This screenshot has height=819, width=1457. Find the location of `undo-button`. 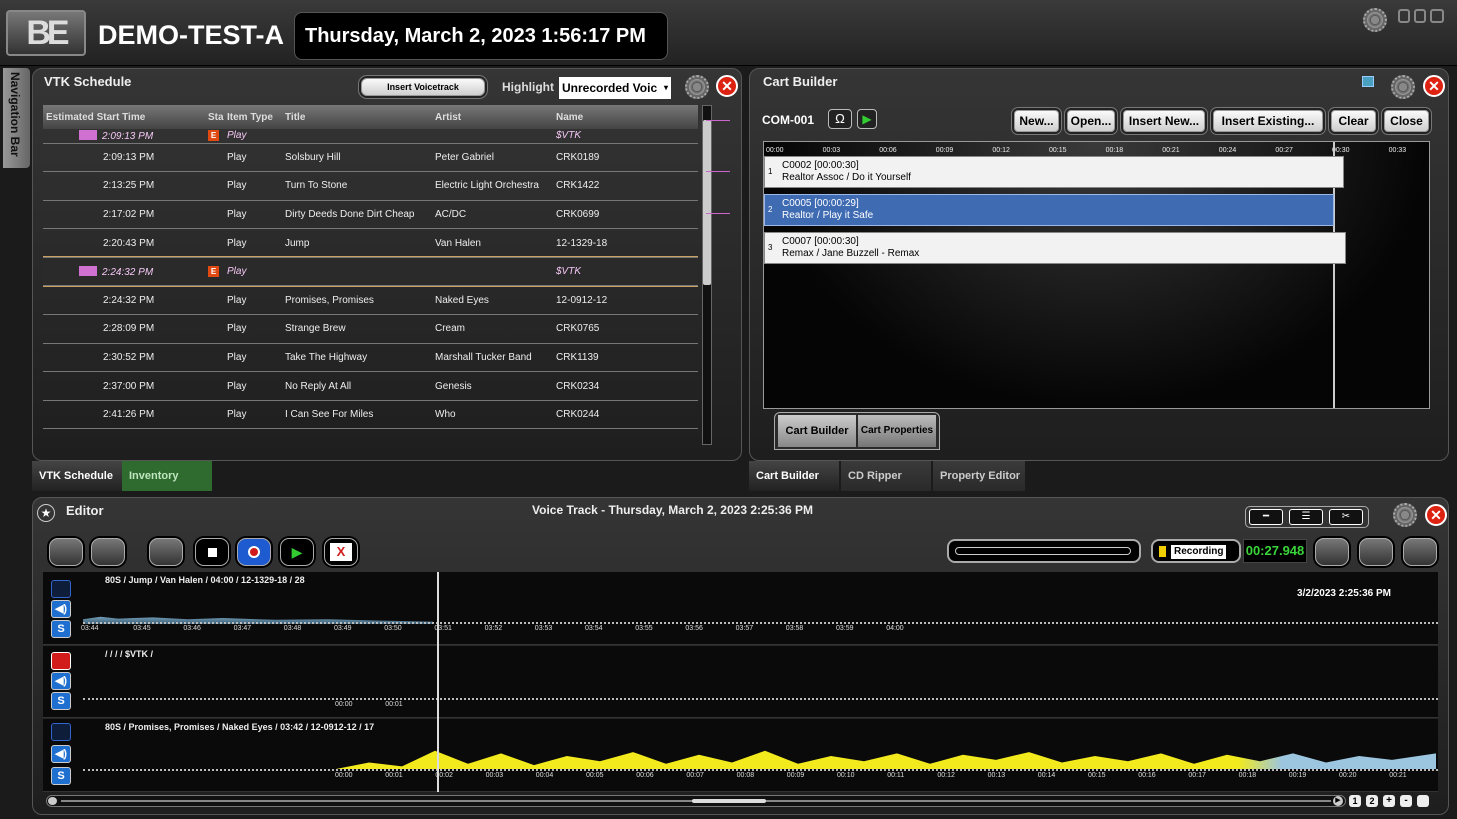

undo-button is located at coordinates (1332, 552).